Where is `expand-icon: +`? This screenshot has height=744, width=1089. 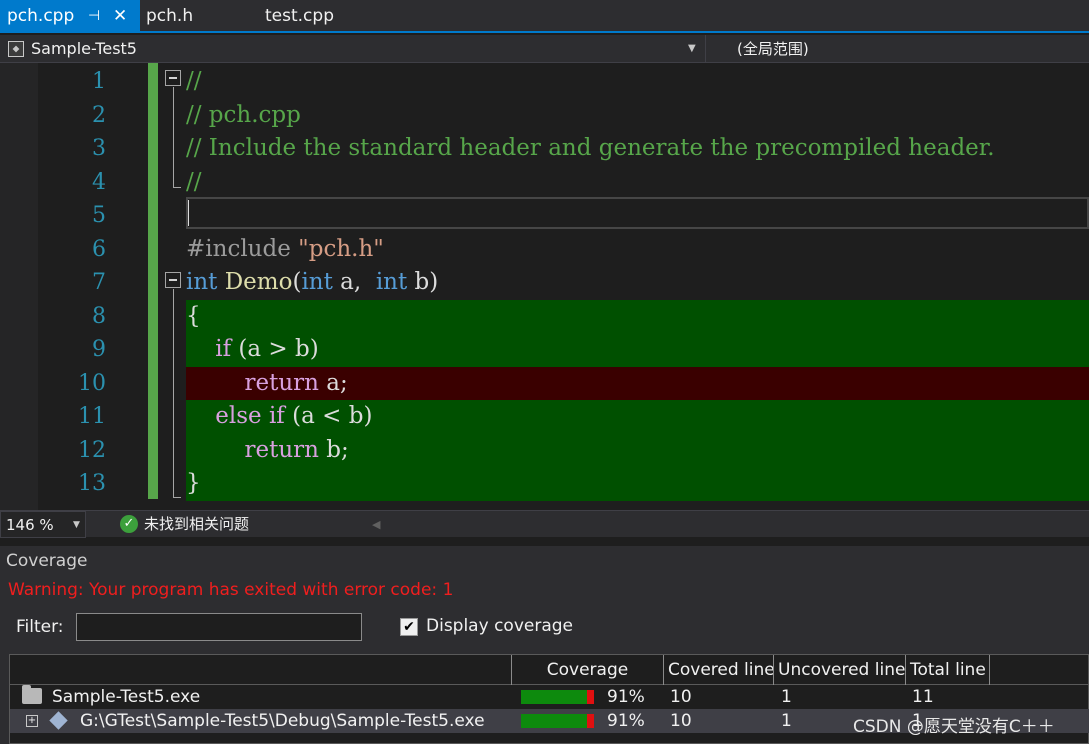
expand-icon: + is located at coordinates (32, 721).